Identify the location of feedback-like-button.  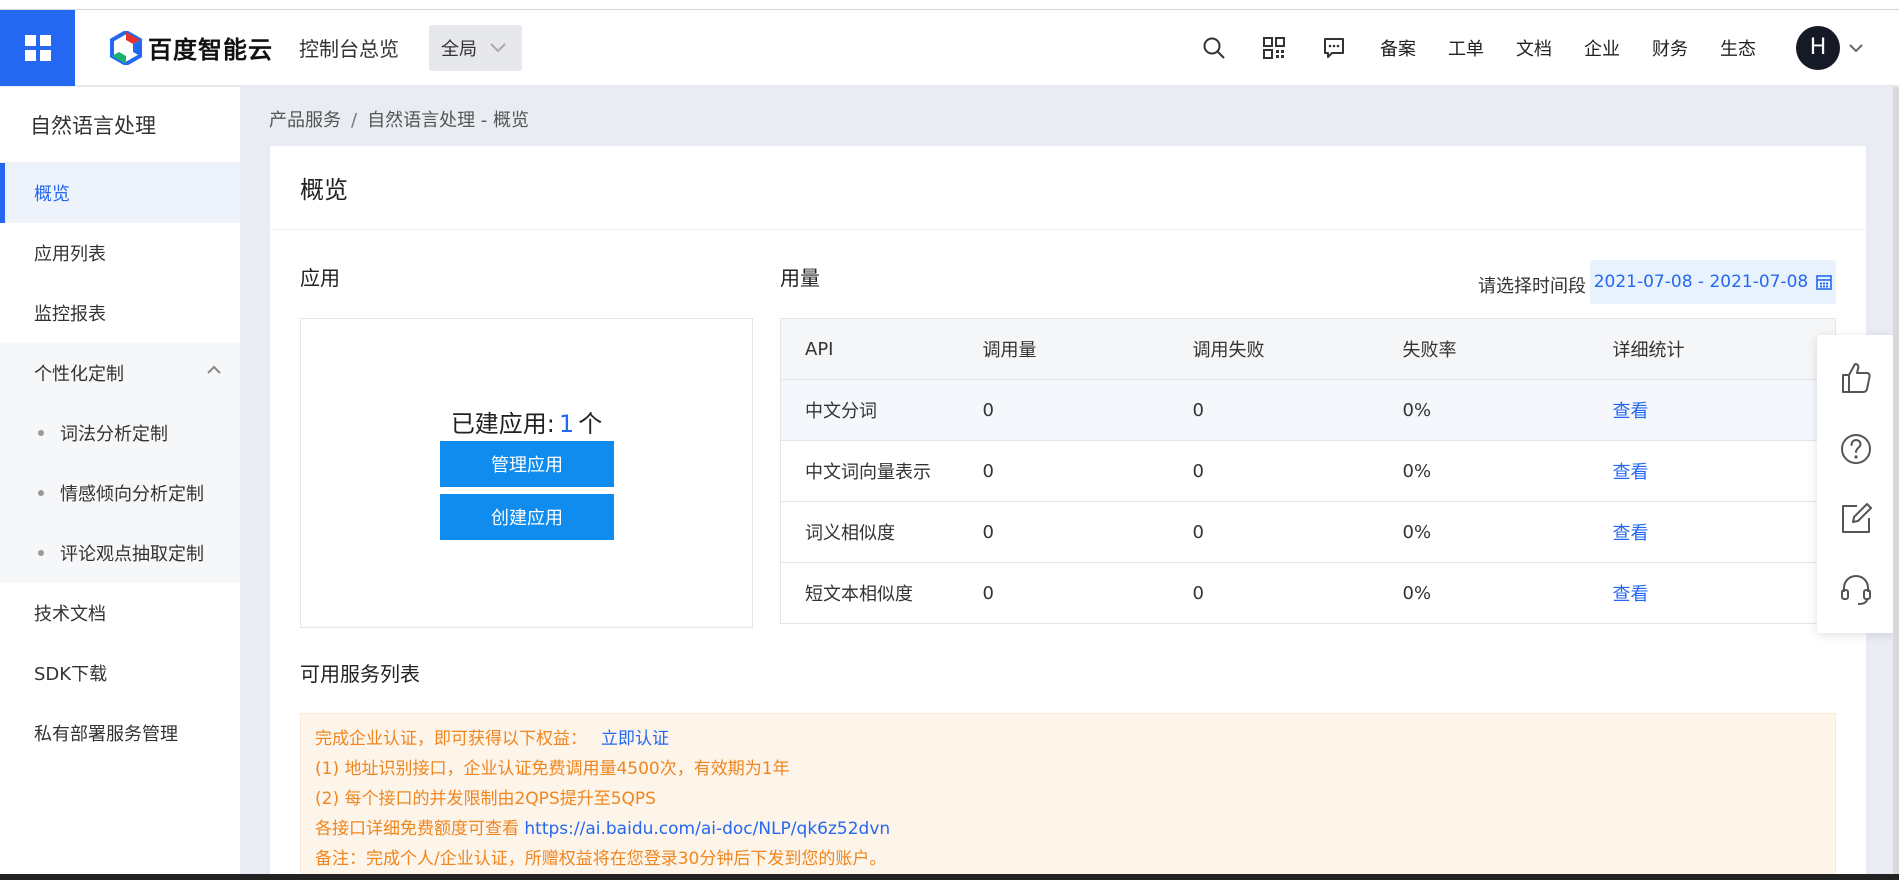
(1856, 378).